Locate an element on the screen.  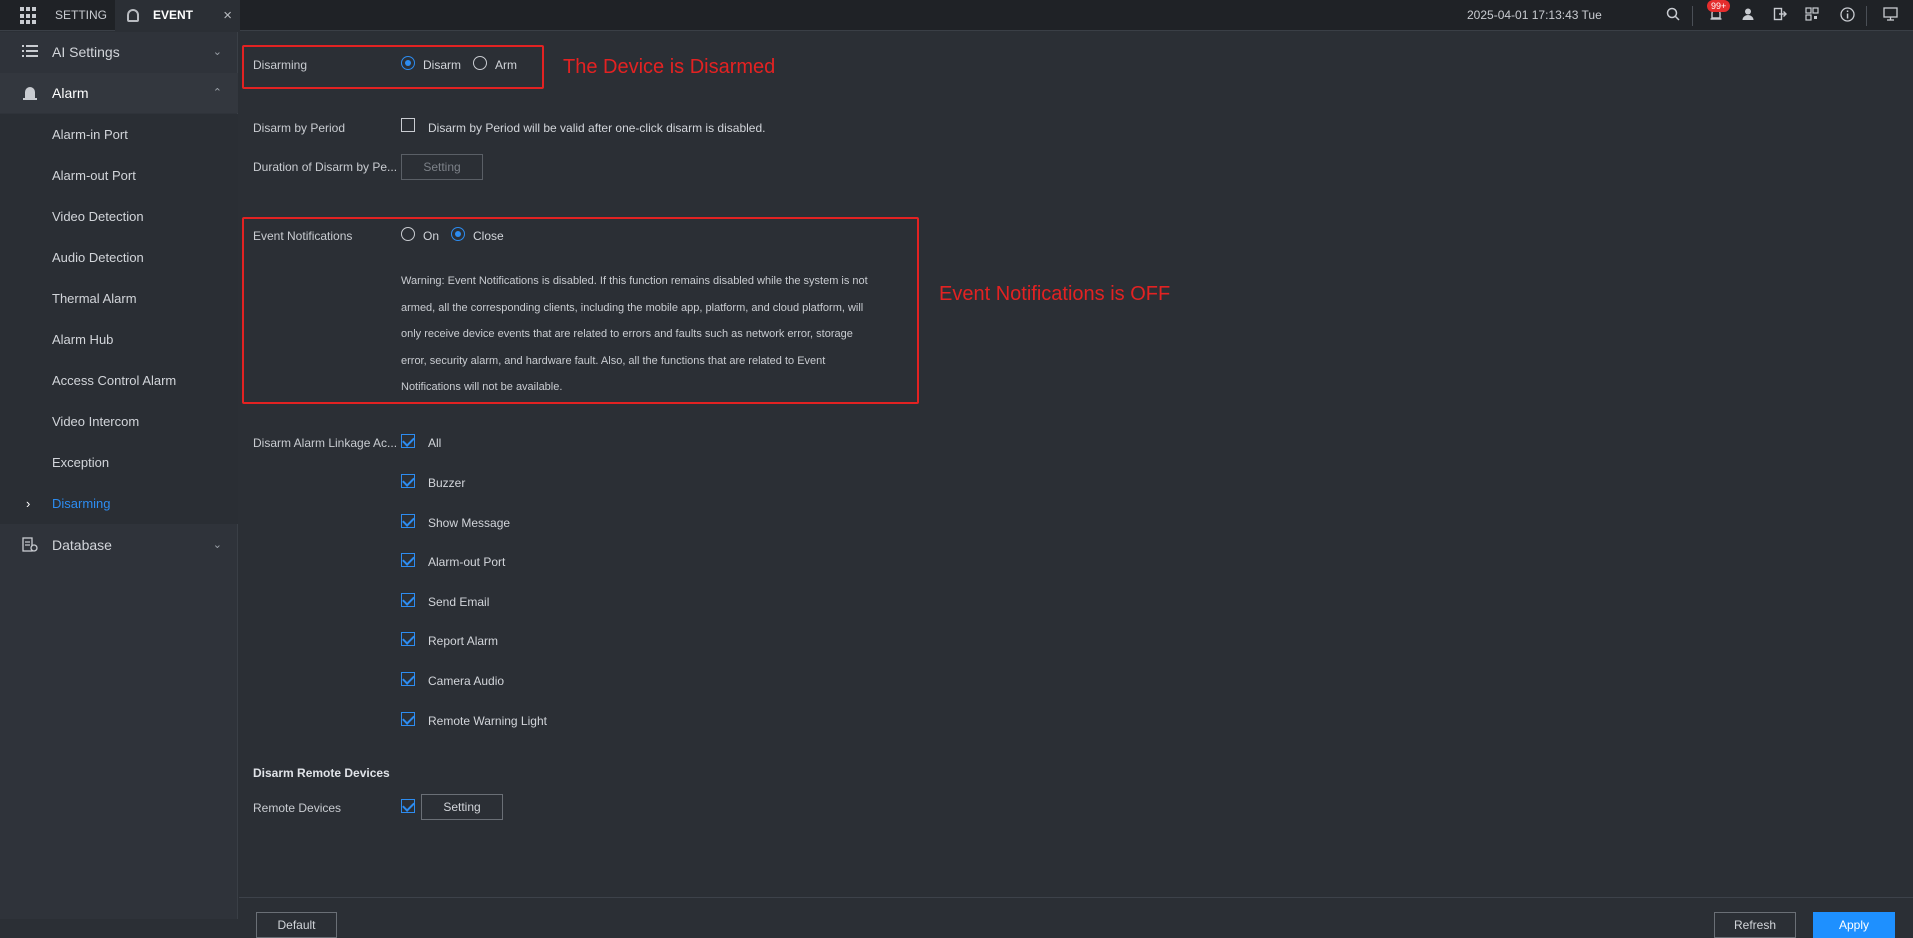
sidebar-item-alarm: Alarm ⌃ is located at coordinates (119, 93).